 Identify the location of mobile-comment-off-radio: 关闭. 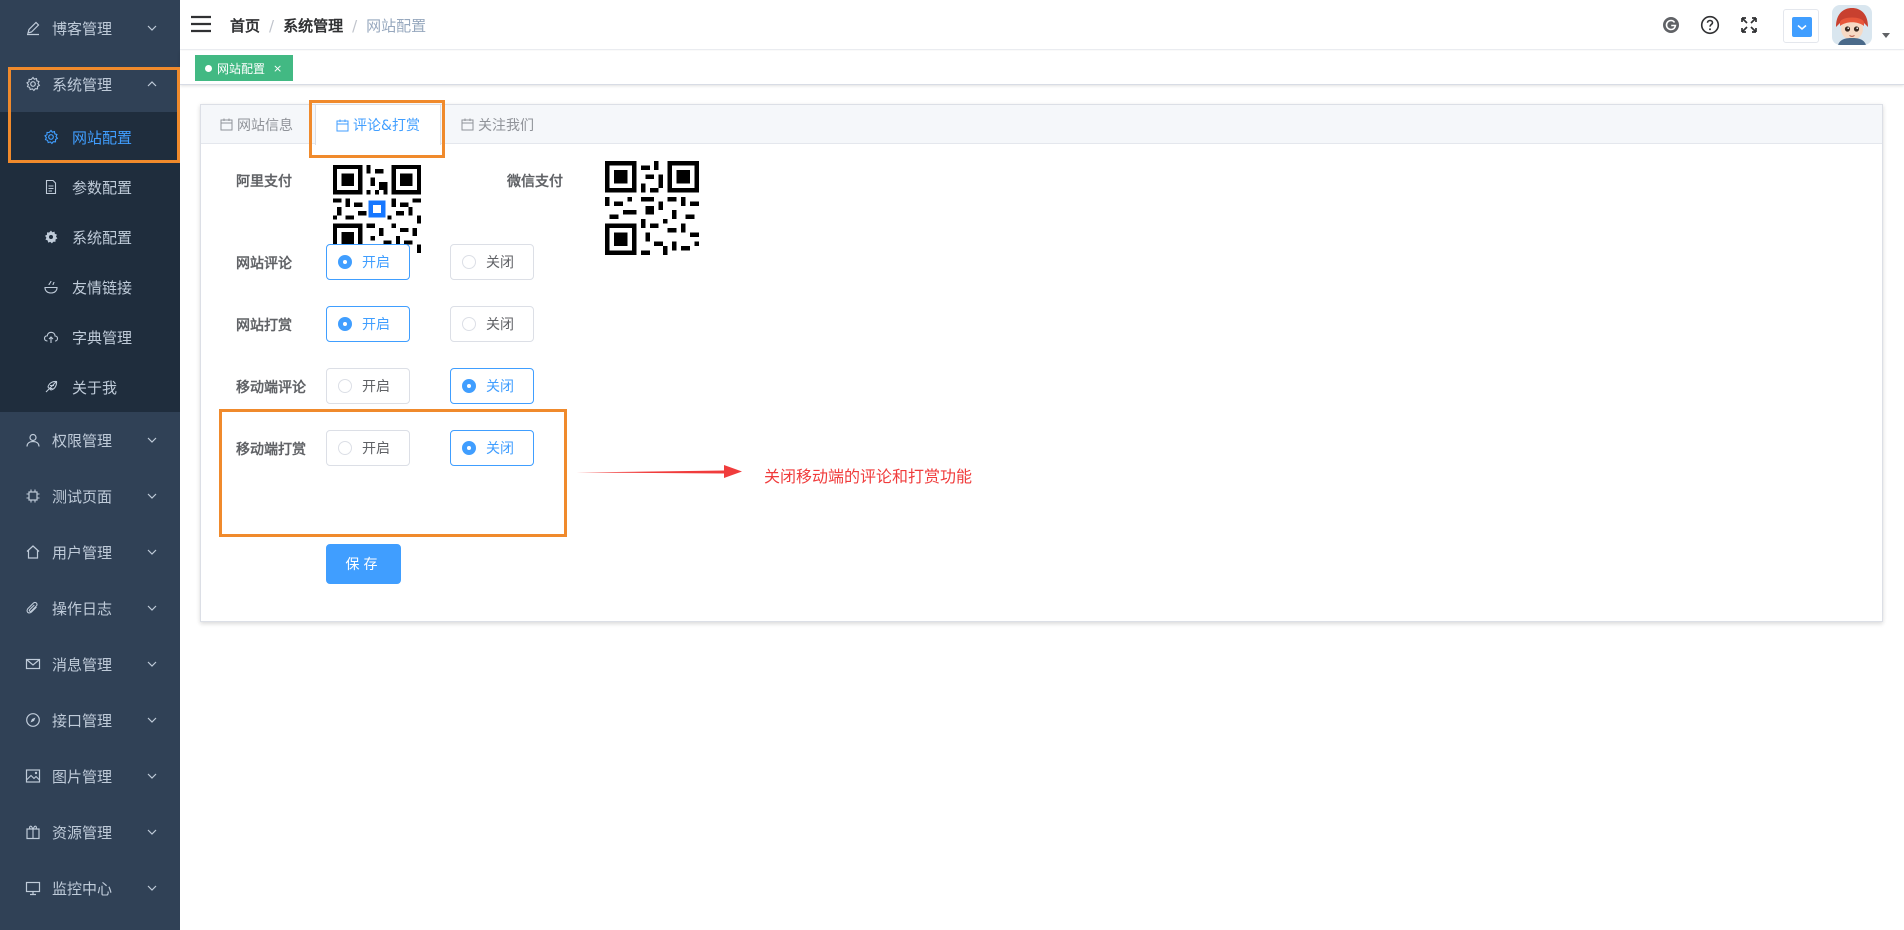
(492, 386).